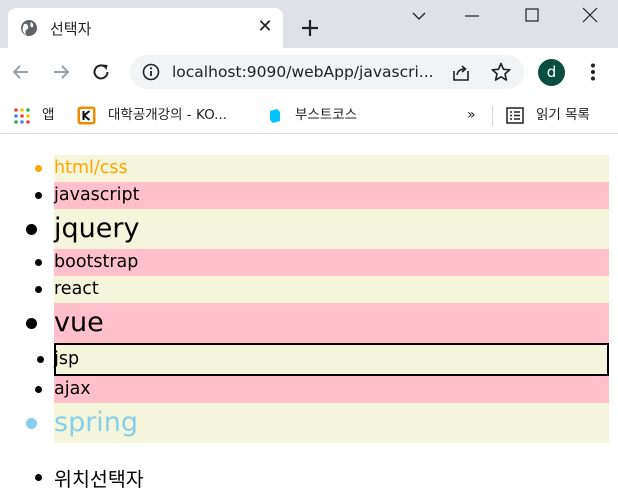 This screenshot has height=496, width=618. What do you see at coordinates (551, 72) in the screenshot?
I see `profile-avatar: d` at bounding box center [551, 72].